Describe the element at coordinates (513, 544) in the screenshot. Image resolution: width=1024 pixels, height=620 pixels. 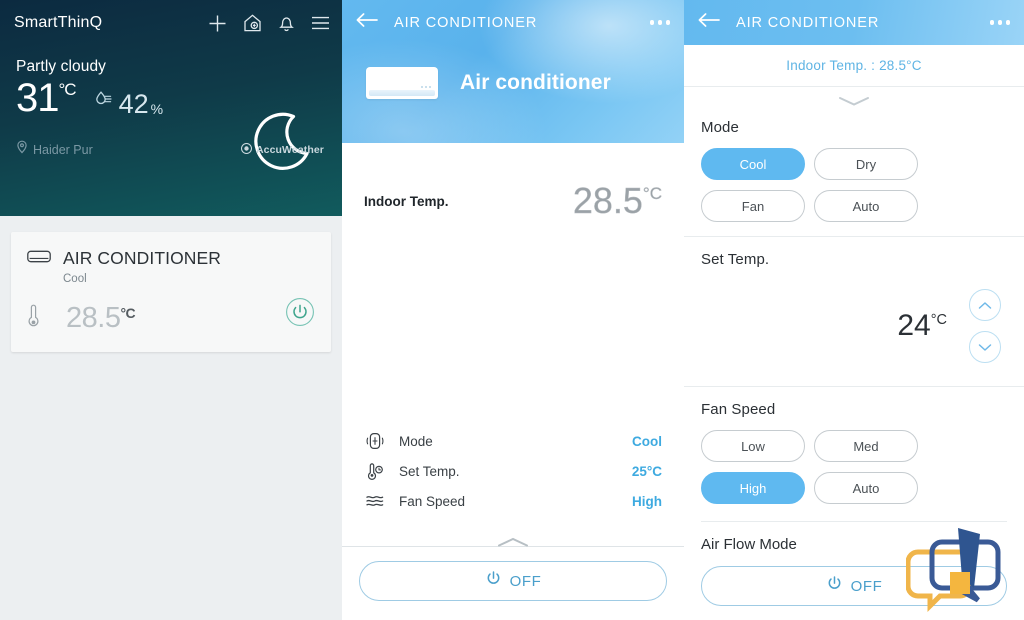
I see `chevron-up-icon` at that location.